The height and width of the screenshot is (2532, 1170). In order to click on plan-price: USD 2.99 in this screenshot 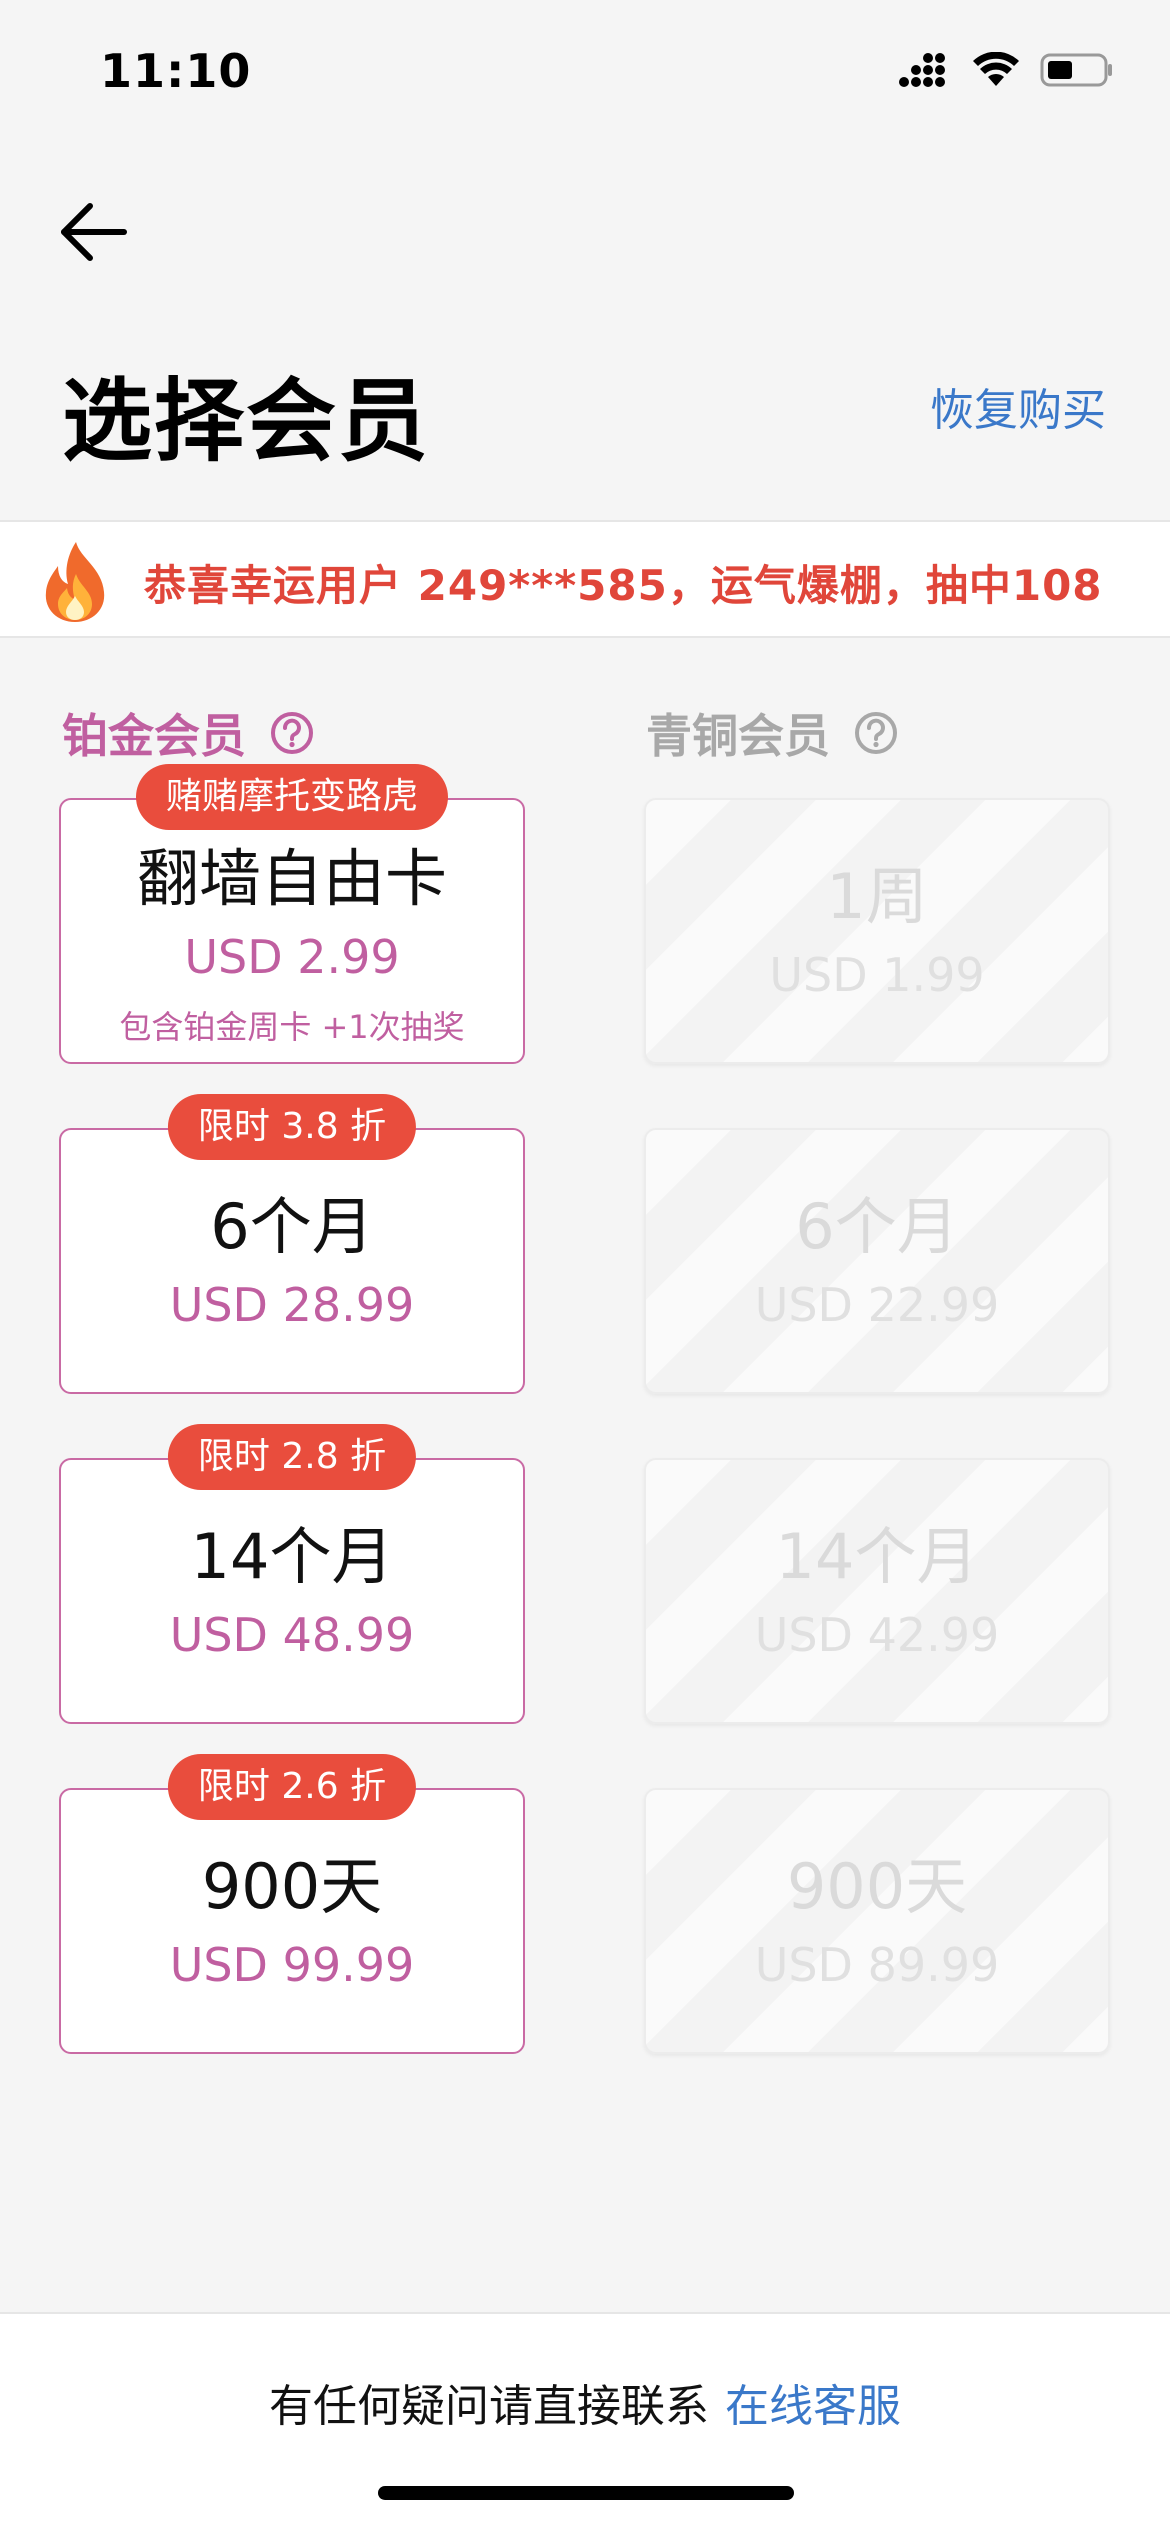, I will do `click(292, 957)`.